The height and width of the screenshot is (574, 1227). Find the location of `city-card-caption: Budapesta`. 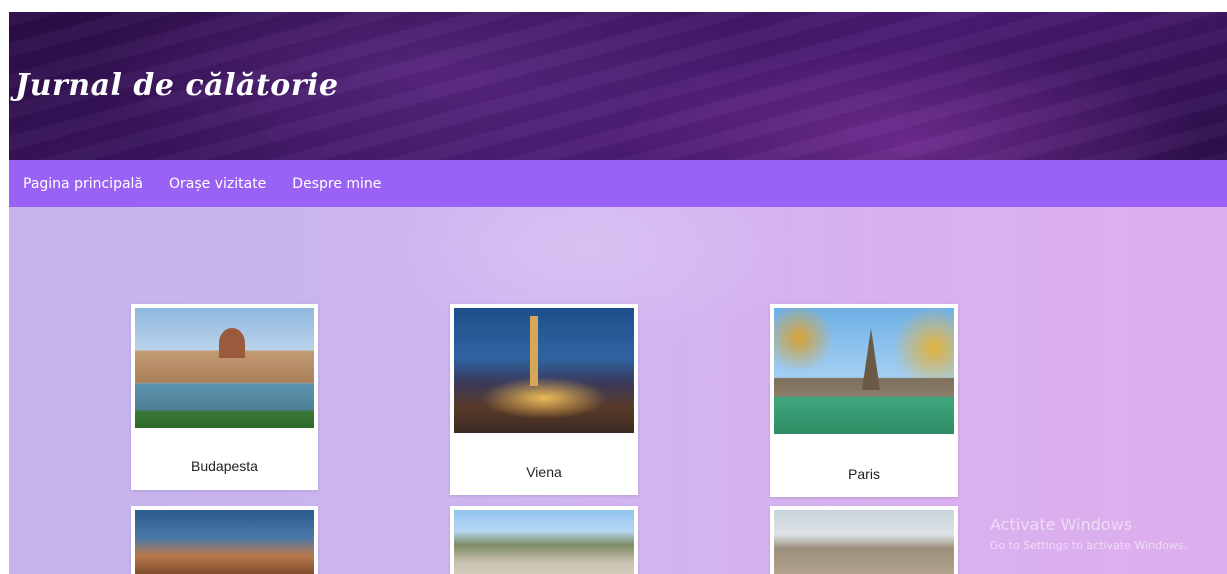

city-card-caption: Budapesta is located at coordinates (224, 466).